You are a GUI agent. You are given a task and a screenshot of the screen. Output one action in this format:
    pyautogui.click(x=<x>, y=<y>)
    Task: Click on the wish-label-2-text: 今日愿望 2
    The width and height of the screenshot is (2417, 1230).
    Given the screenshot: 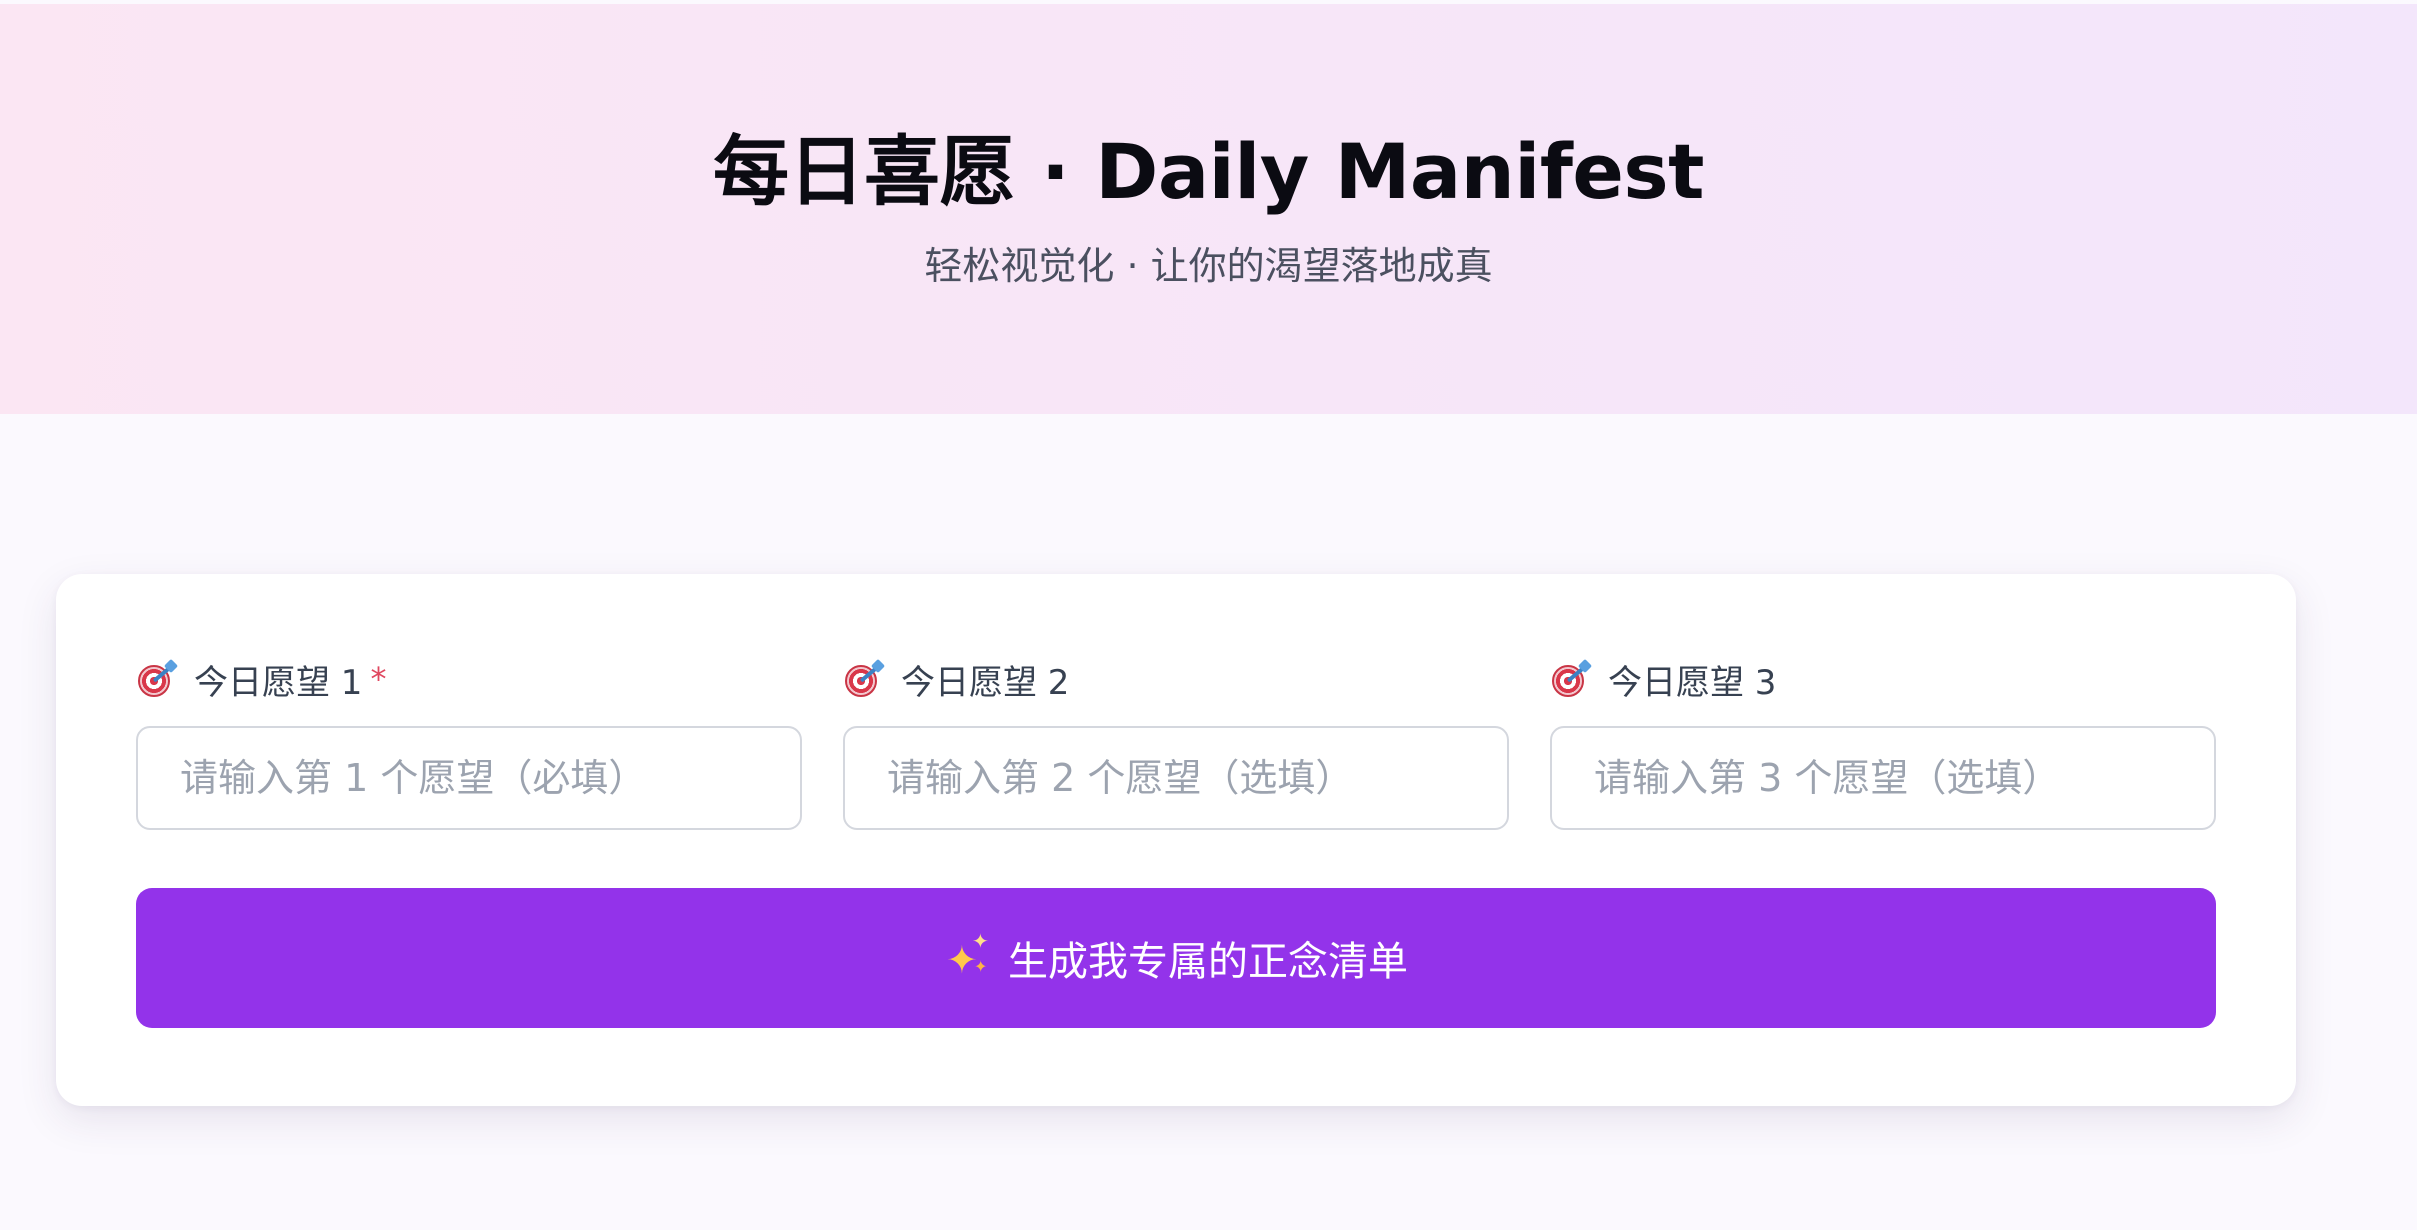 What is the action you would take?
    pyautogui.click(x=985, y=682)
    